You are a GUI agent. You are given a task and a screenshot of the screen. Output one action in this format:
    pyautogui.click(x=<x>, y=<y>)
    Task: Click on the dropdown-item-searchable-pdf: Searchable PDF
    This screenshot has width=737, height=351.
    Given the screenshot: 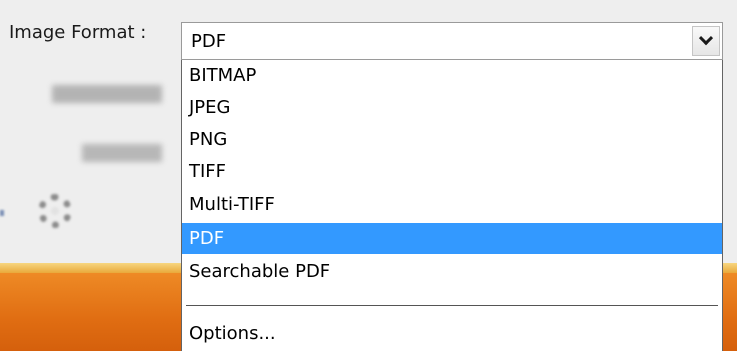 What is the action you would take?
    pyautogui.click(x=452, y=271)
    